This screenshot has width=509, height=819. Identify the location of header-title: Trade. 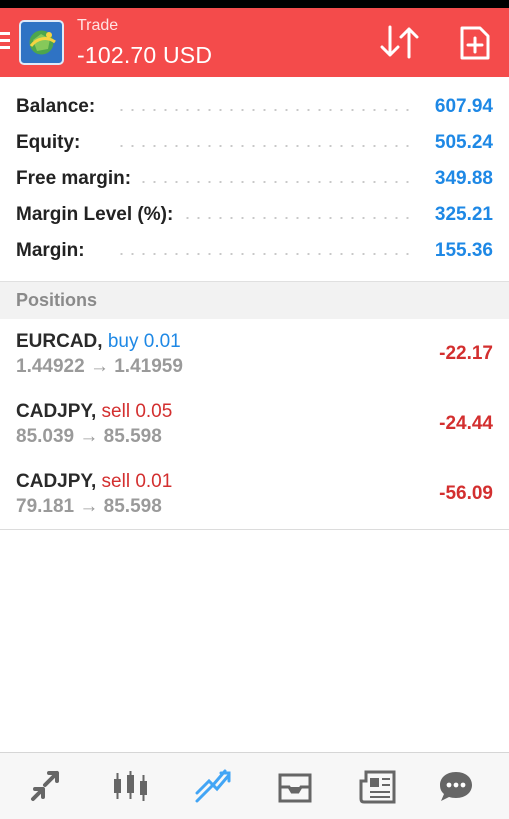
(98, 25).